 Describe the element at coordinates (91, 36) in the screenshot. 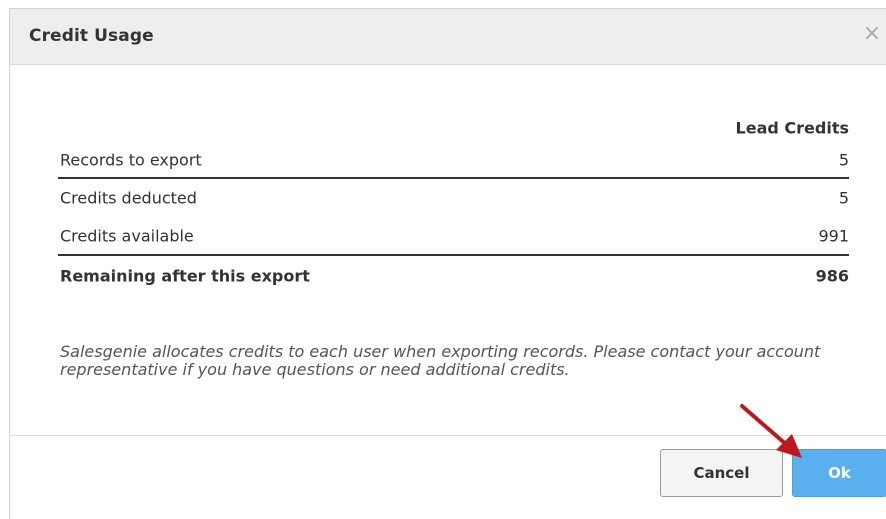

I see `dialog-title: Credit Usage` at that location.